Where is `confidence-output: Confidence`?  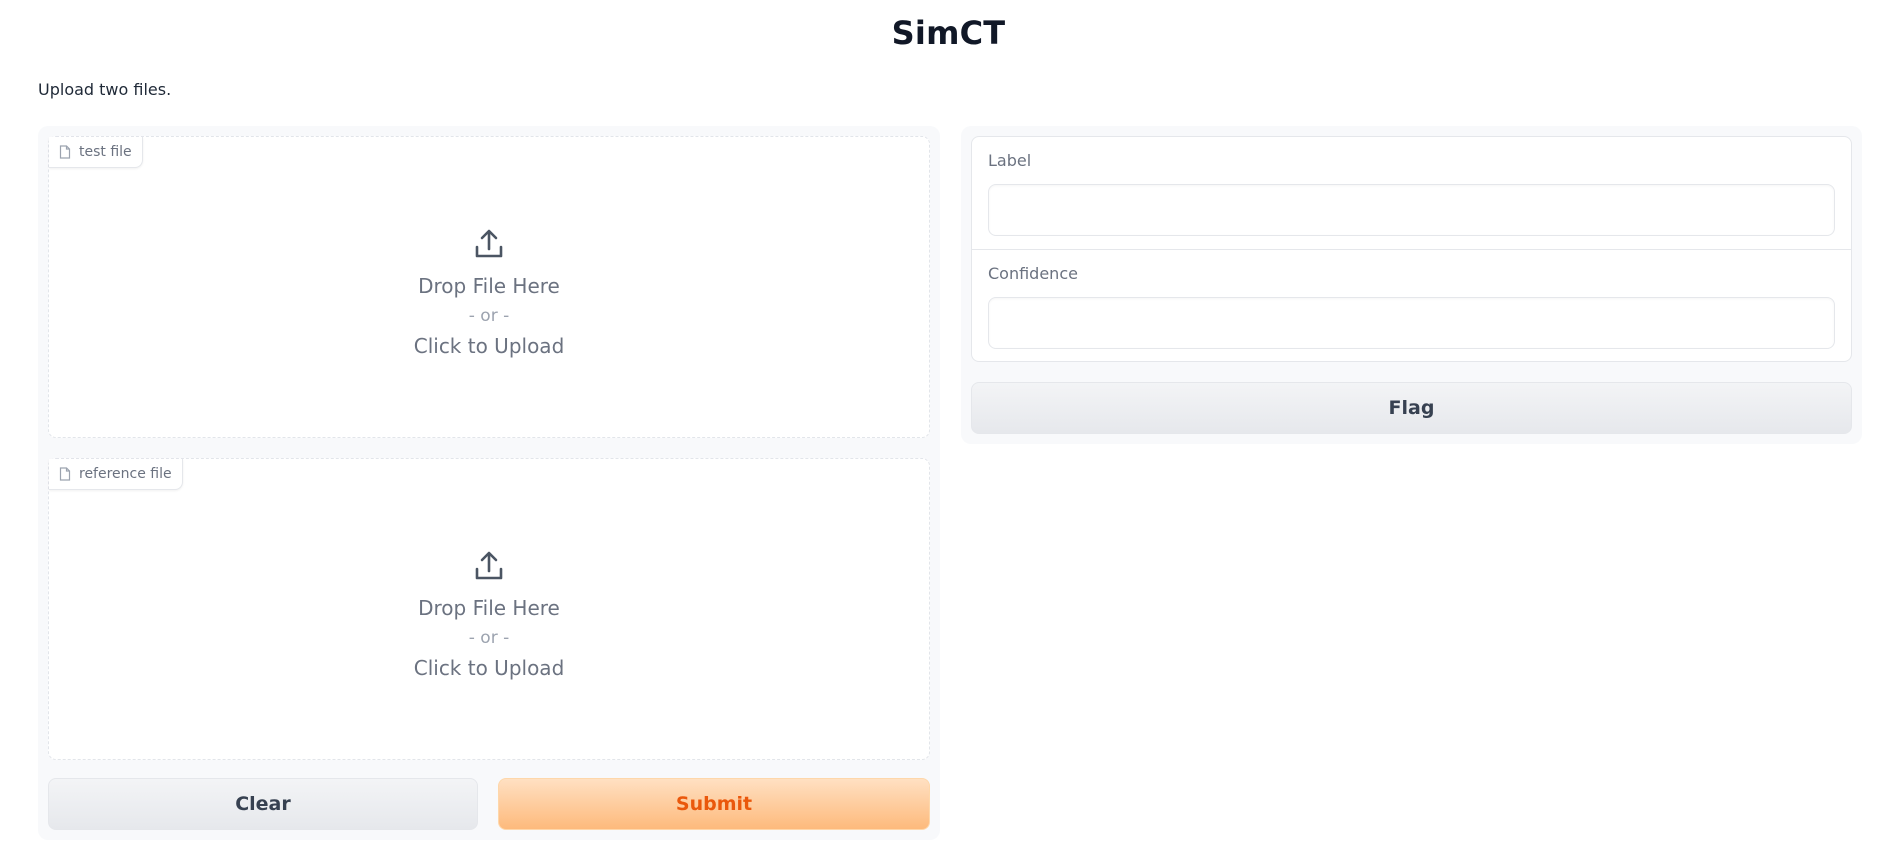 confidence-output: Confidence is located at coordinates (1411, 305).